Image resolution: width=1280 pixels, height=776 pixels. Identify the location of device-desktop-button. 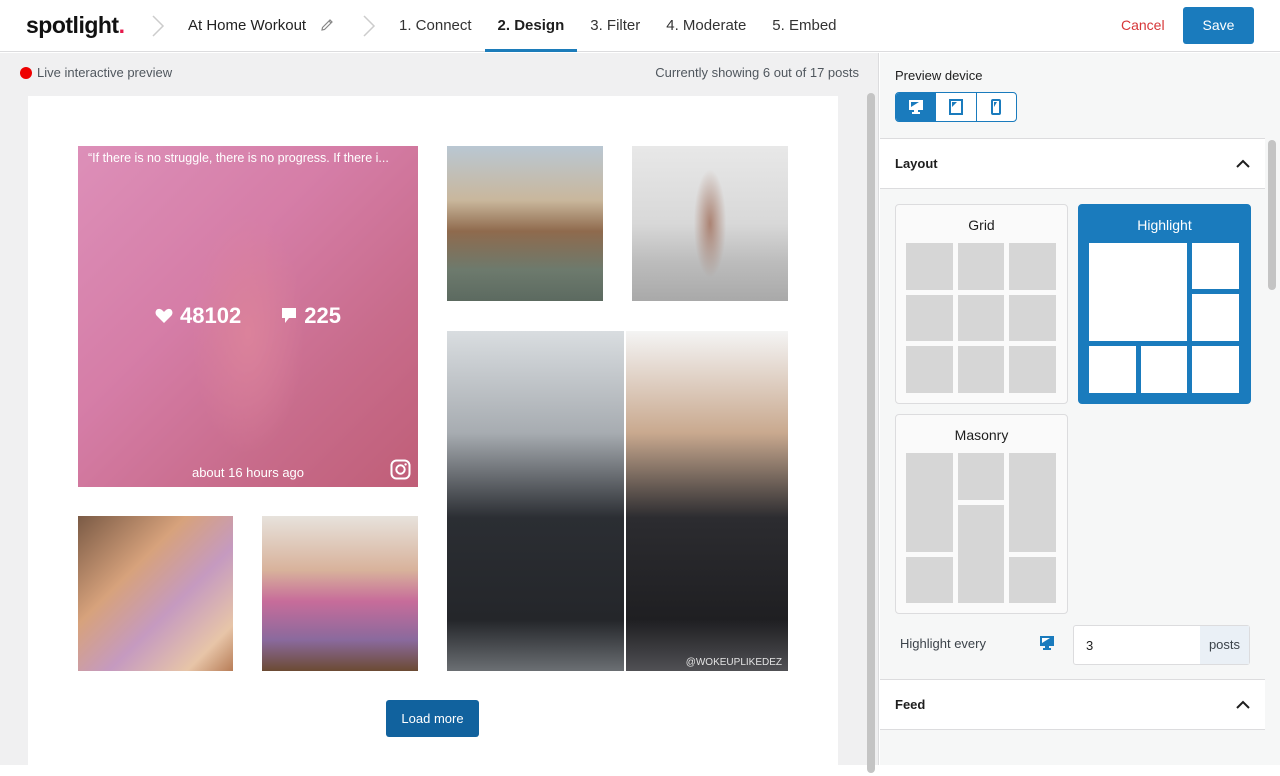
(916, 107).